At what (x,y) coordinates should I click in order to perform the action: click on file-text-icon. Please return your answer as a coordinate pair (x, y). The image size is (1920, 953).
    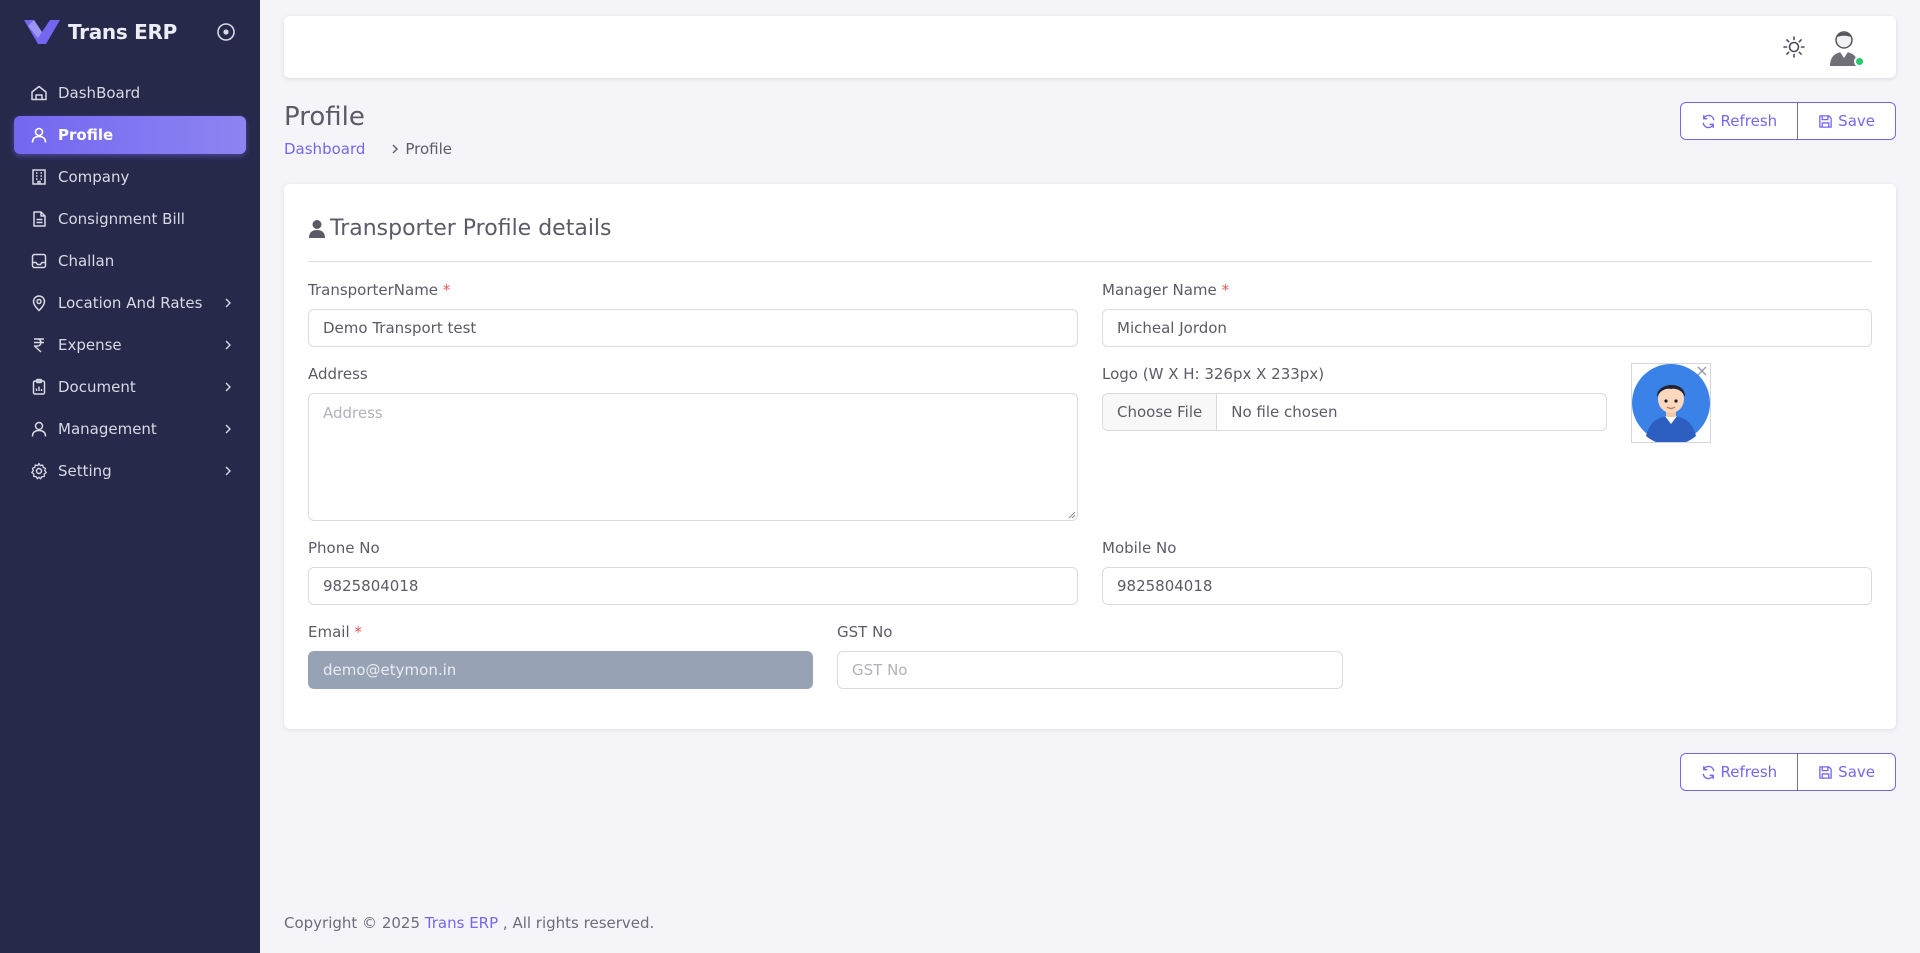
    Looking at the image, I should click on (39, 219).